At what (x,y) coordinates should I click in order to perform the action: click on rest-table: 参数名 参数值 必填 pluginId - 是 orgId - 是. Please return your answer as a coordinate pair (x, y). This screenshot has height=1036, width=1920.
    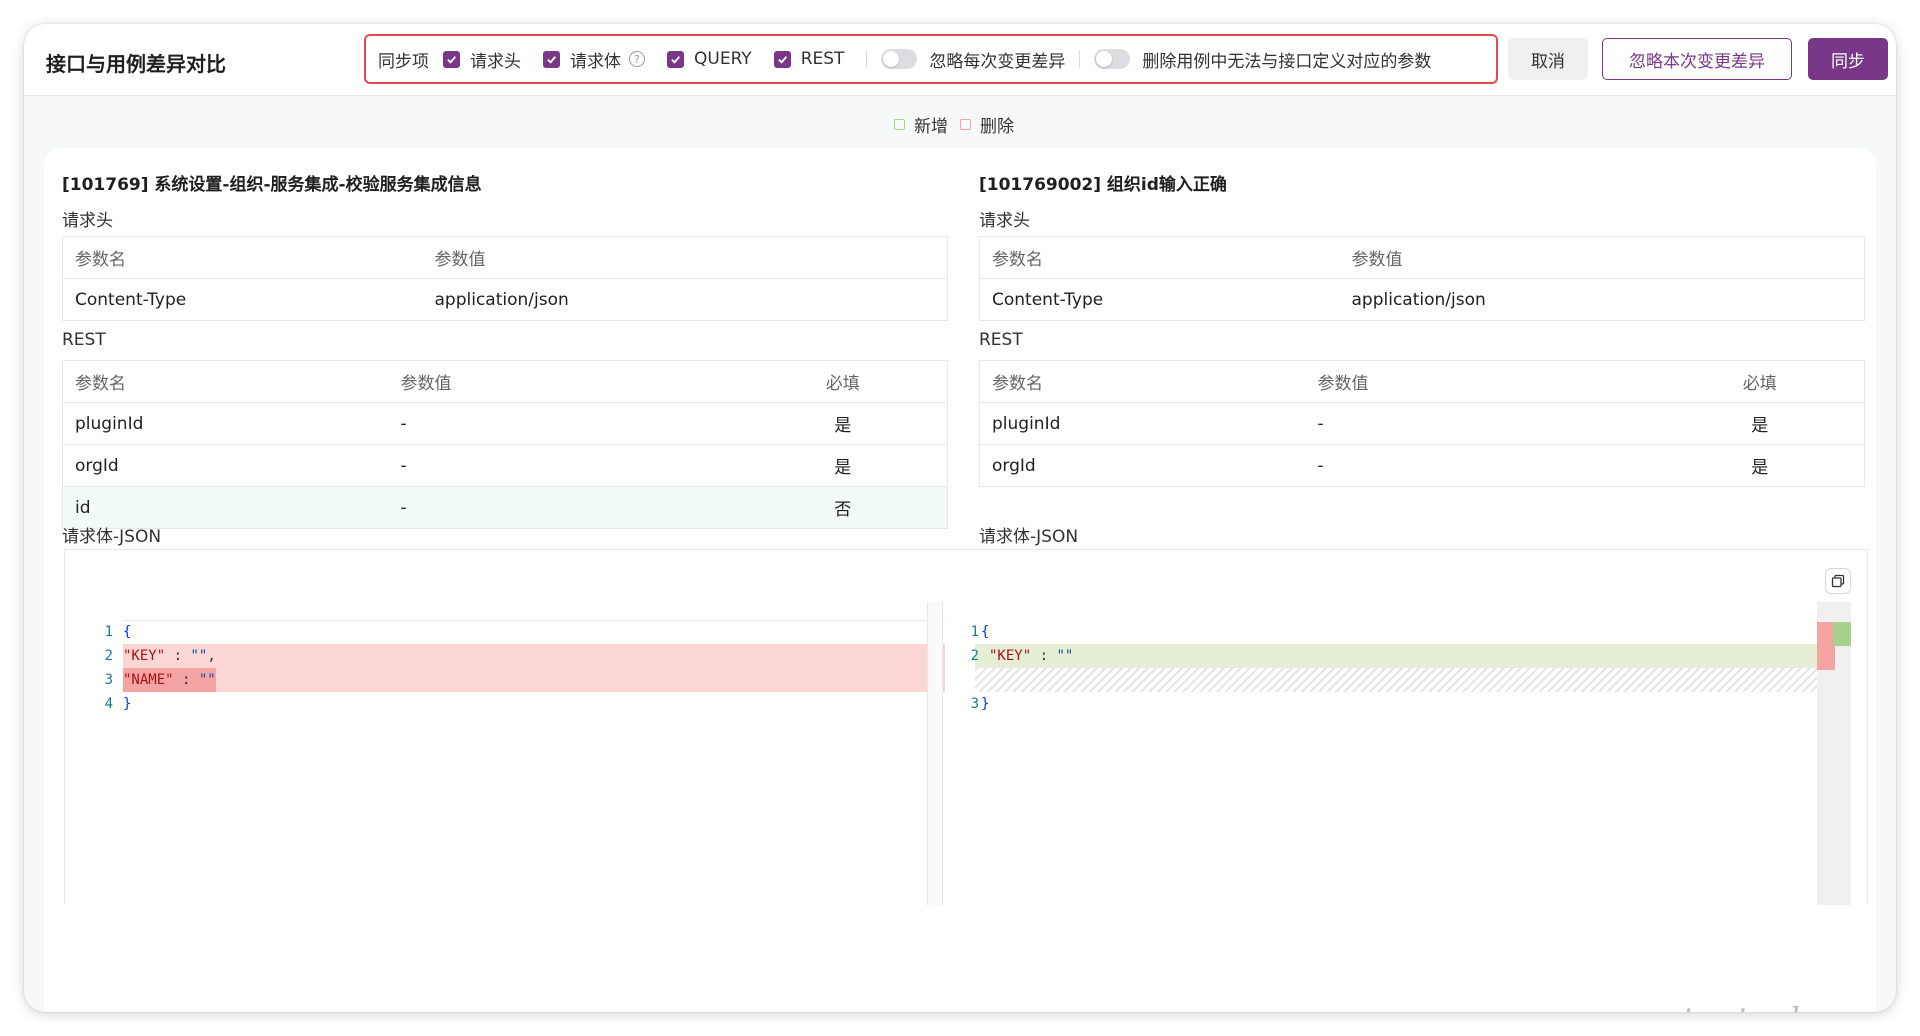
    Looking at the image, I should click on (1422, 423).